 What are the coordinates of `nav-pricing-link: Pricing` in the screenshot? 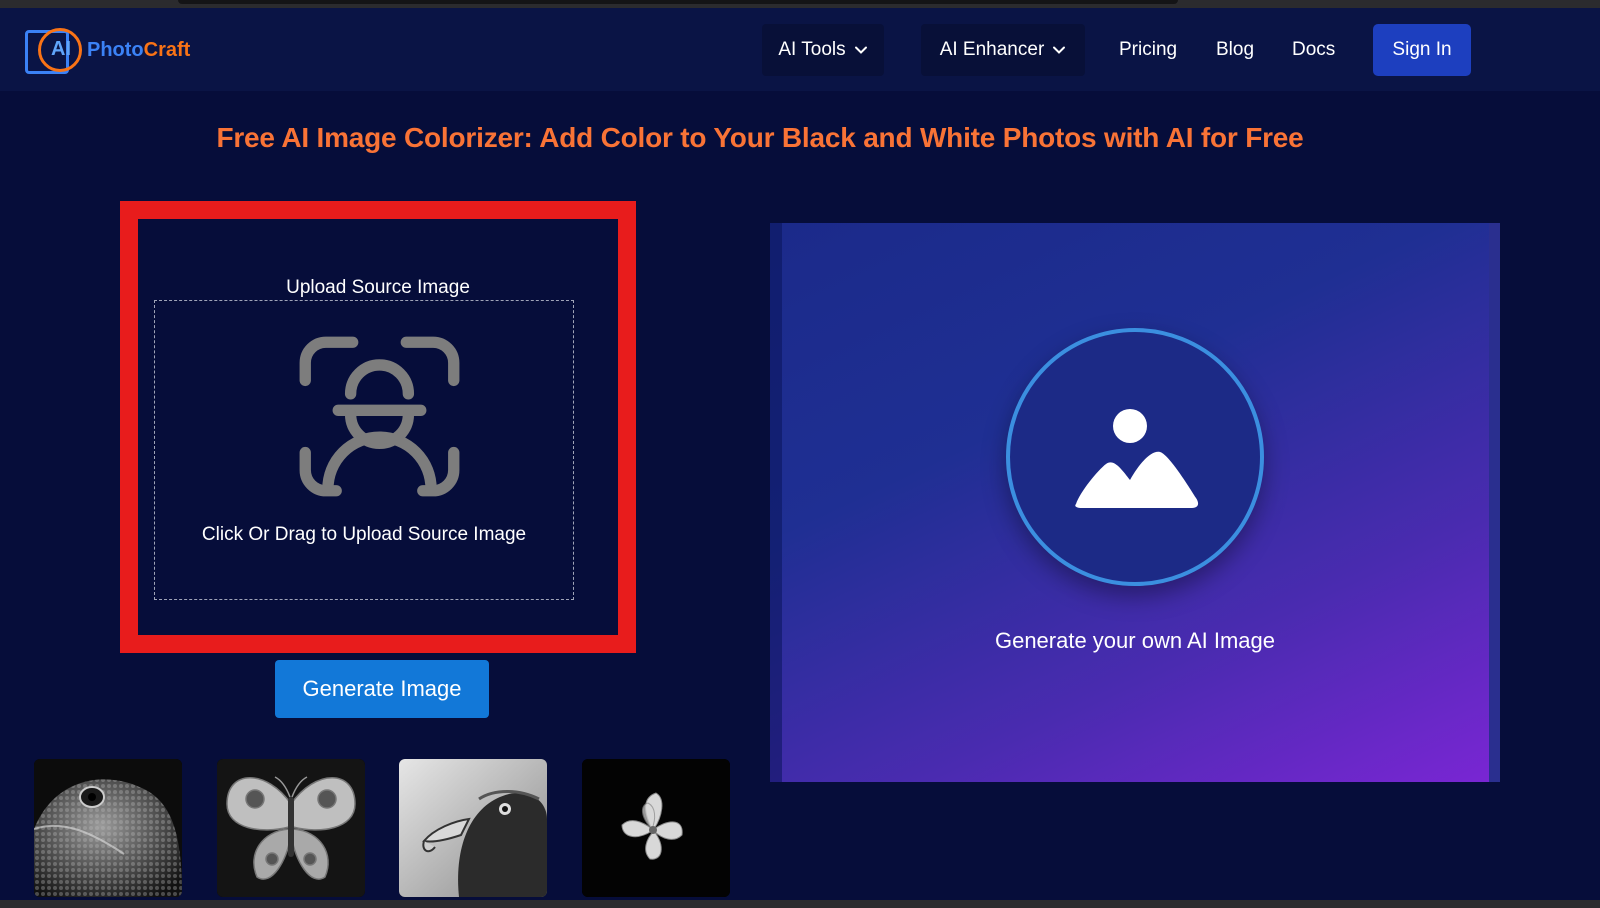 It's located at (1148, 50).